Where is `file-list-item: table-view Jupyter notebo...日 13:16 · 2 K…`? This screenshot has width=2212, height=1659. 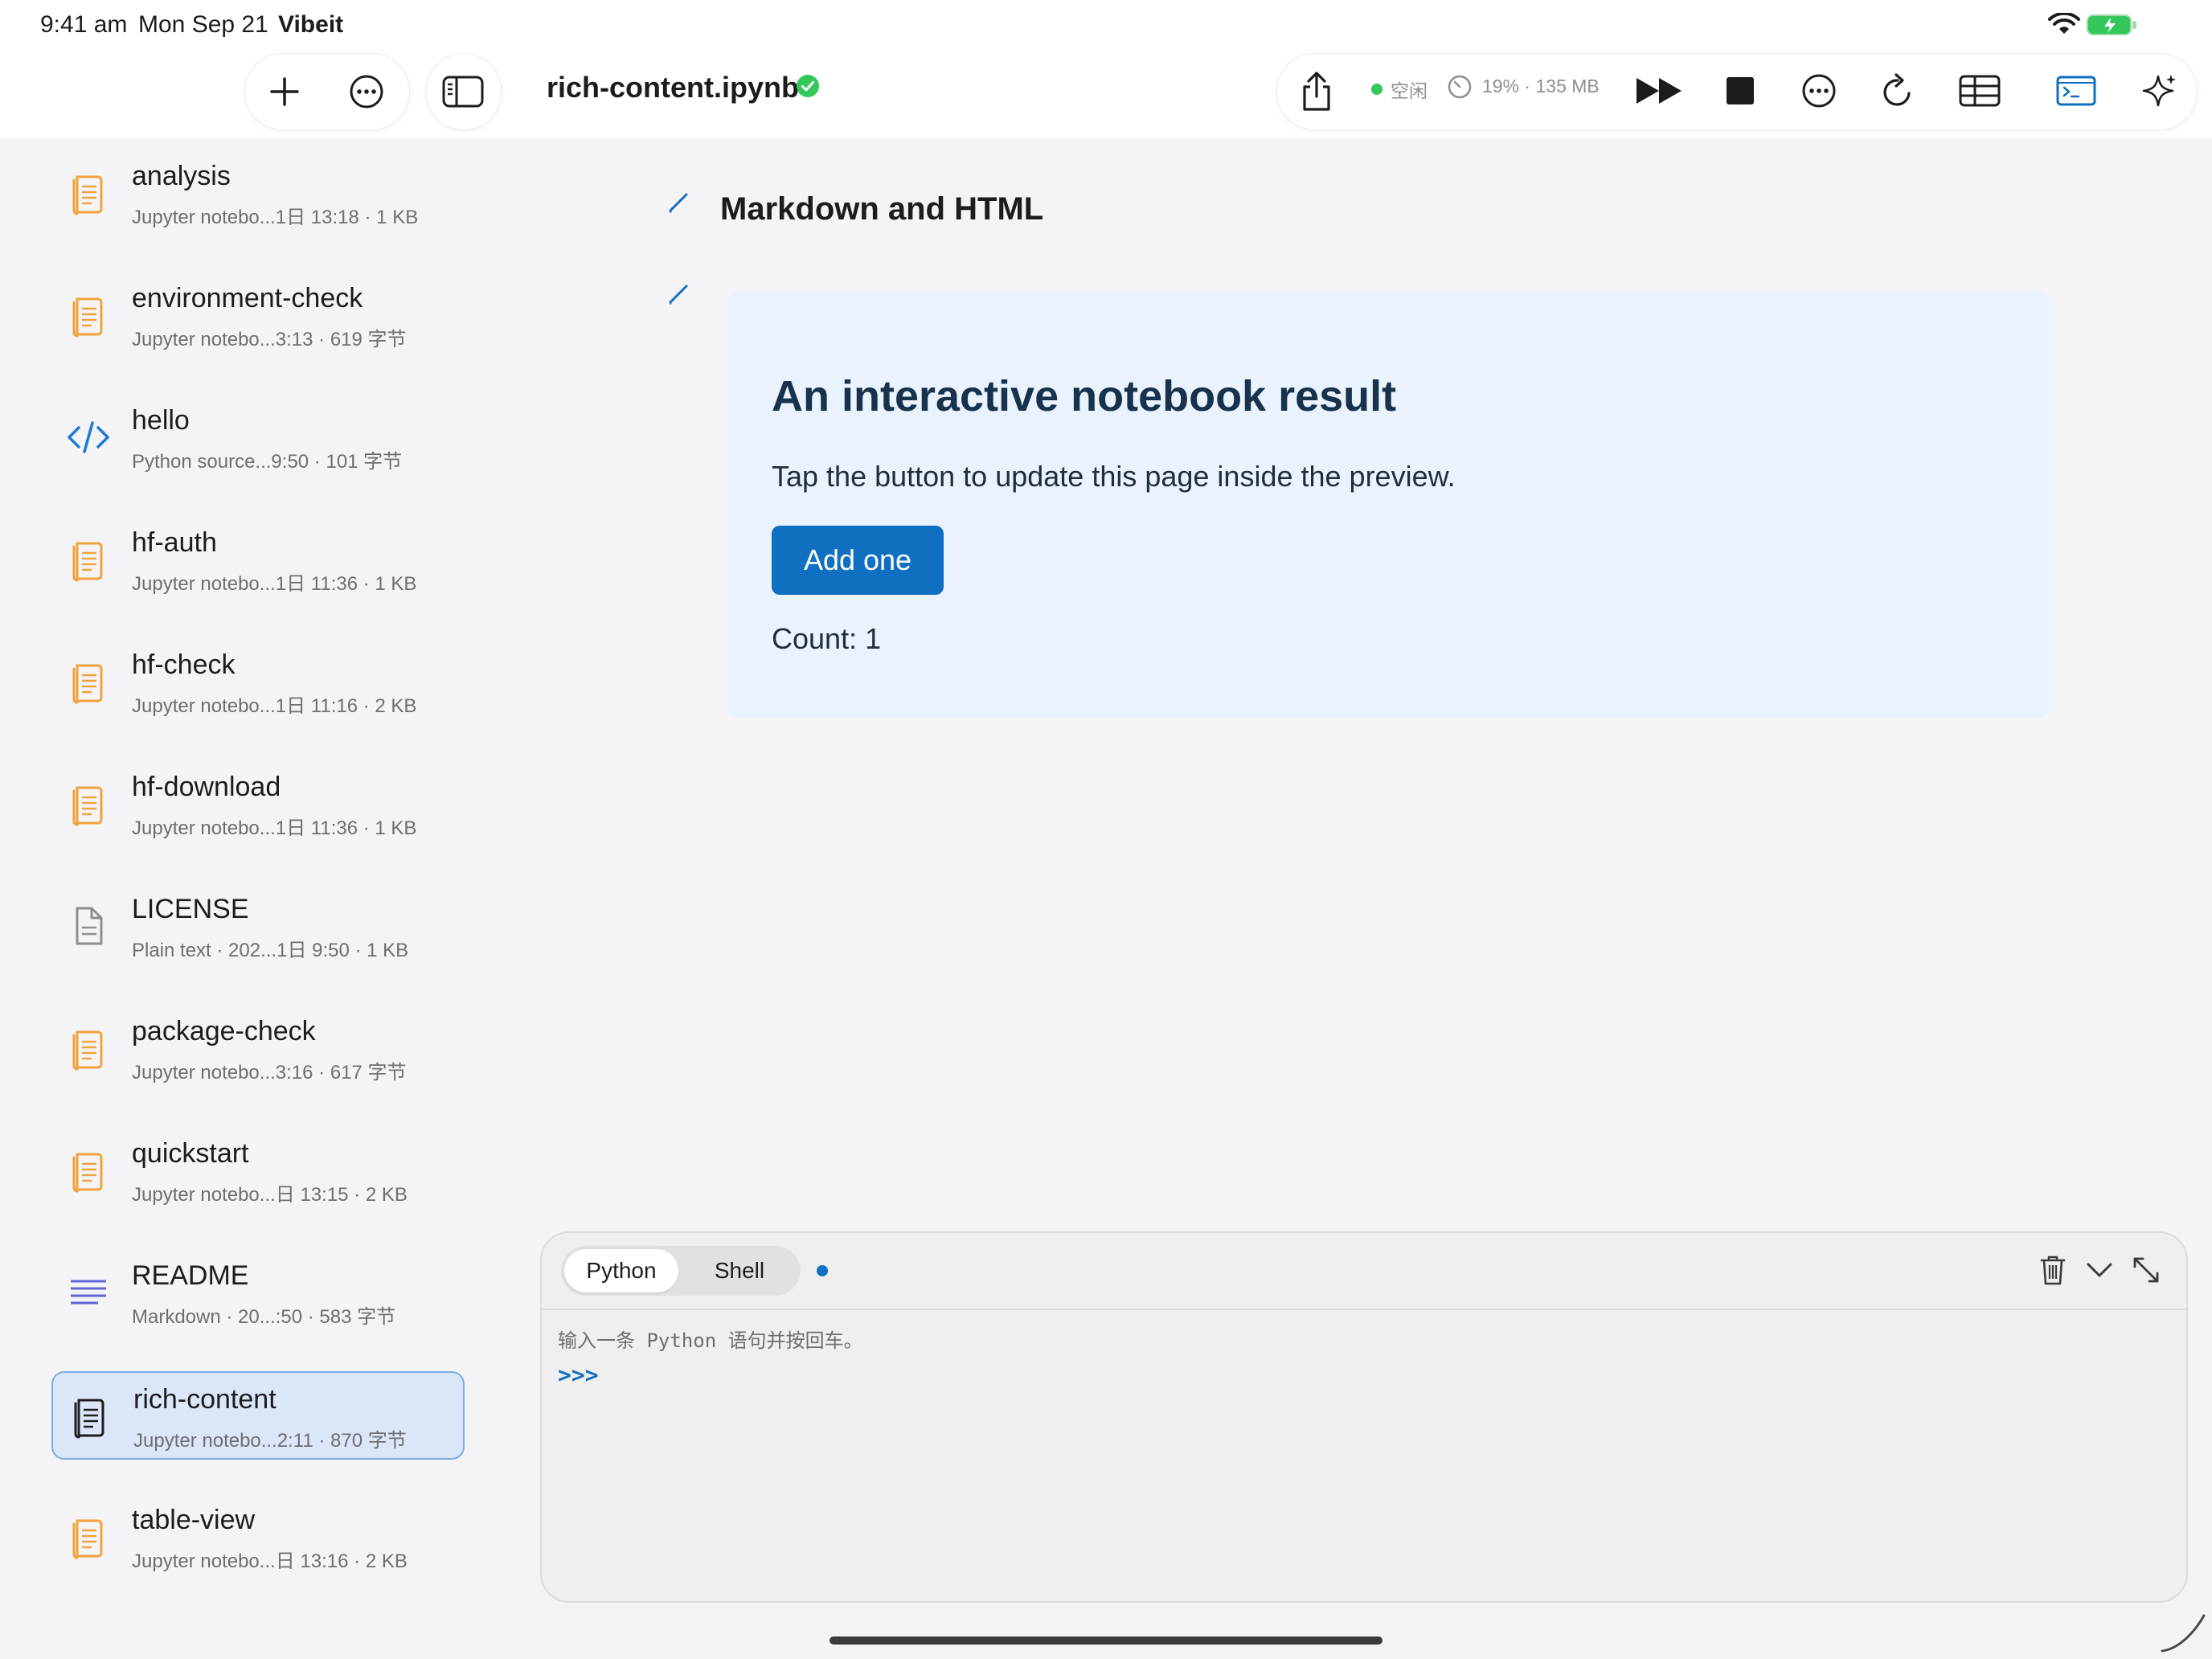
file-list-item: table-view Jupyter notebo...日 13:16 · 2 K… is located at coordinates (256, 1536).